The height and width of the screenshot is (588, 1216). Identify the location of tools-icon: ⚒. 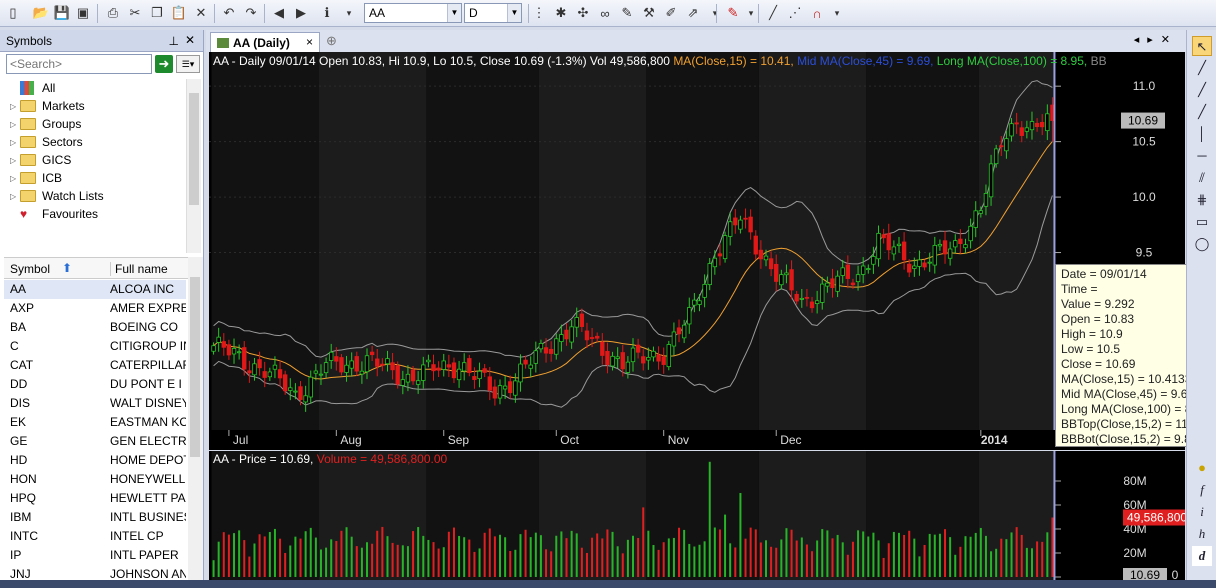
(649, 13).